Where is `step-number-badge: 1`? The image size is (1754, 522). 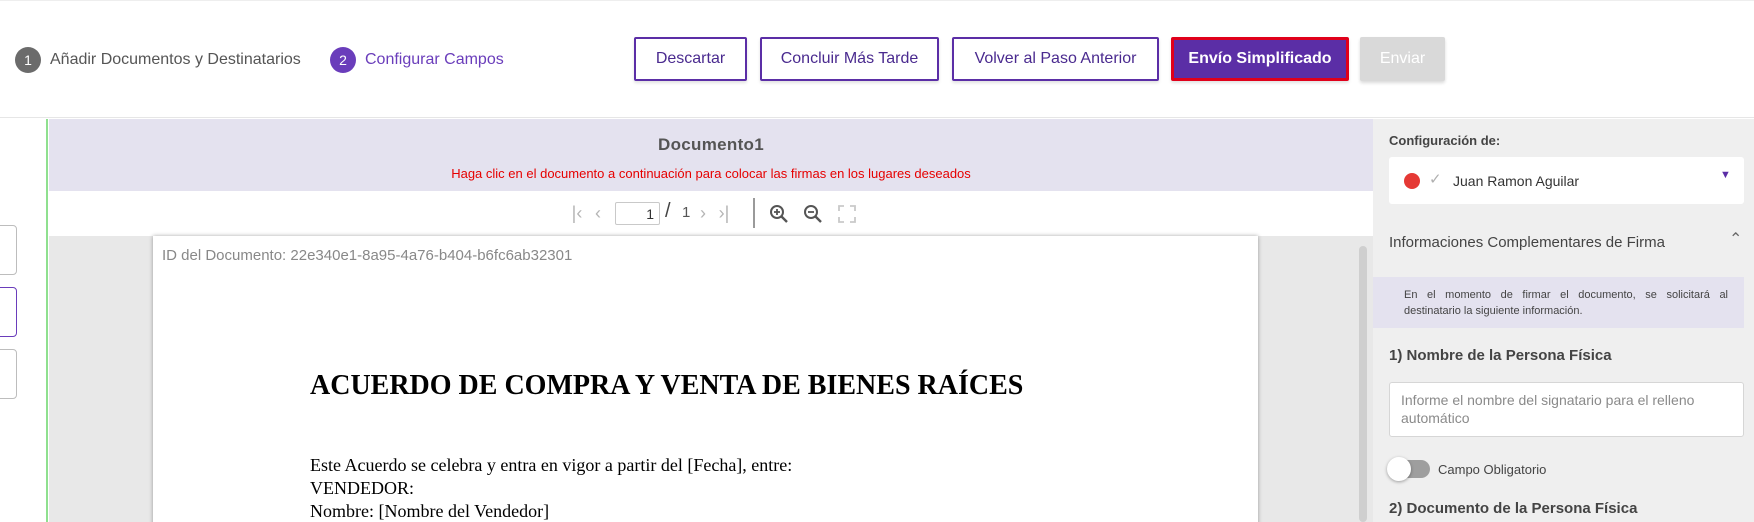 step-number-badge: 1 is located at coordinates (28, 60).